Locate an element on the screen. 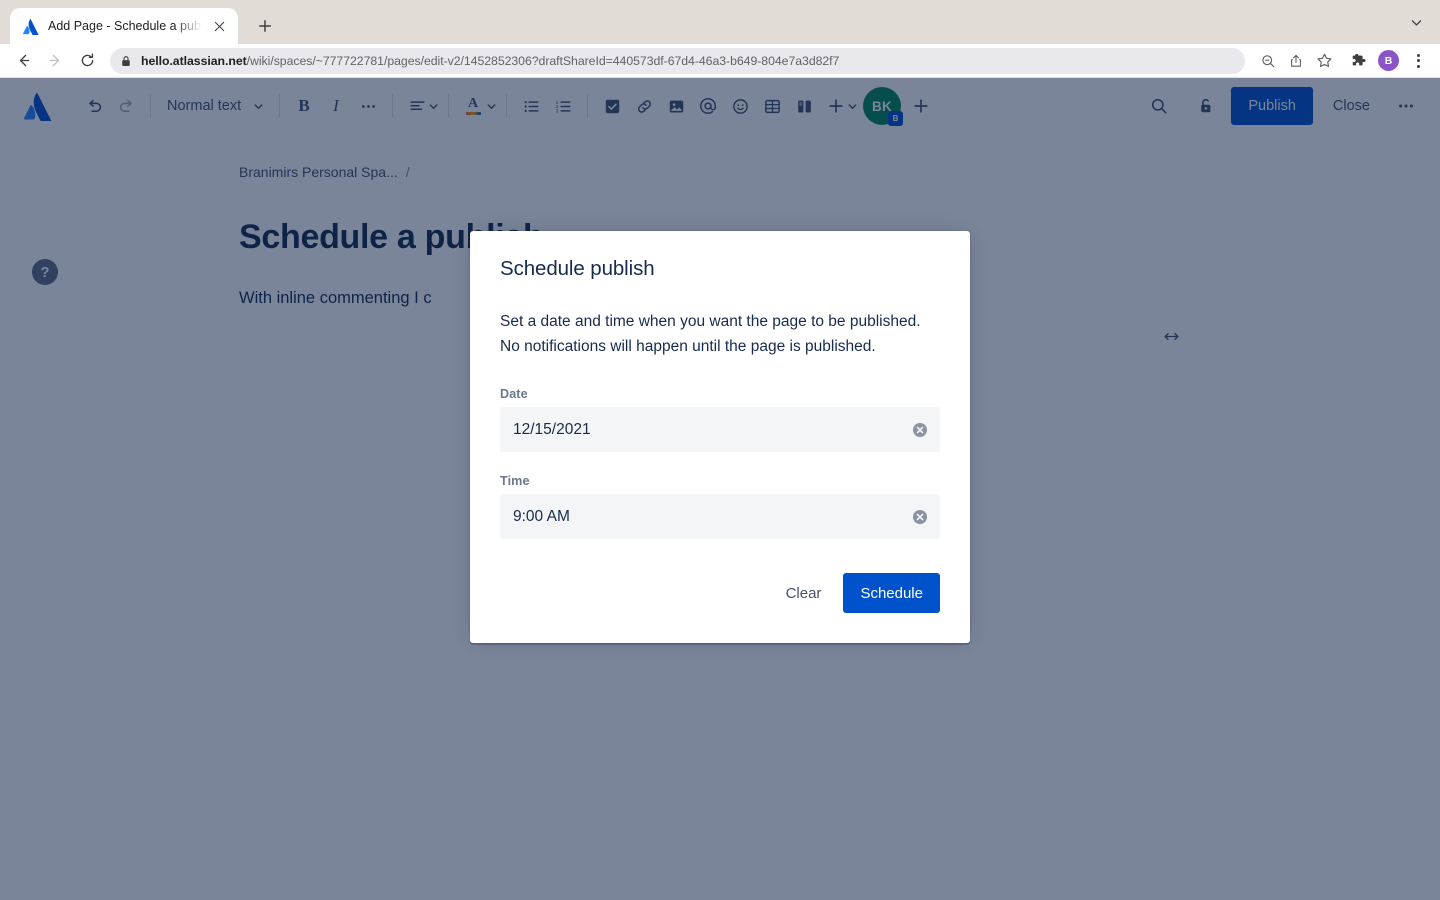 This screenshot has height=900, width=1440. date-clear-icon is located at coordinates (919, 429).